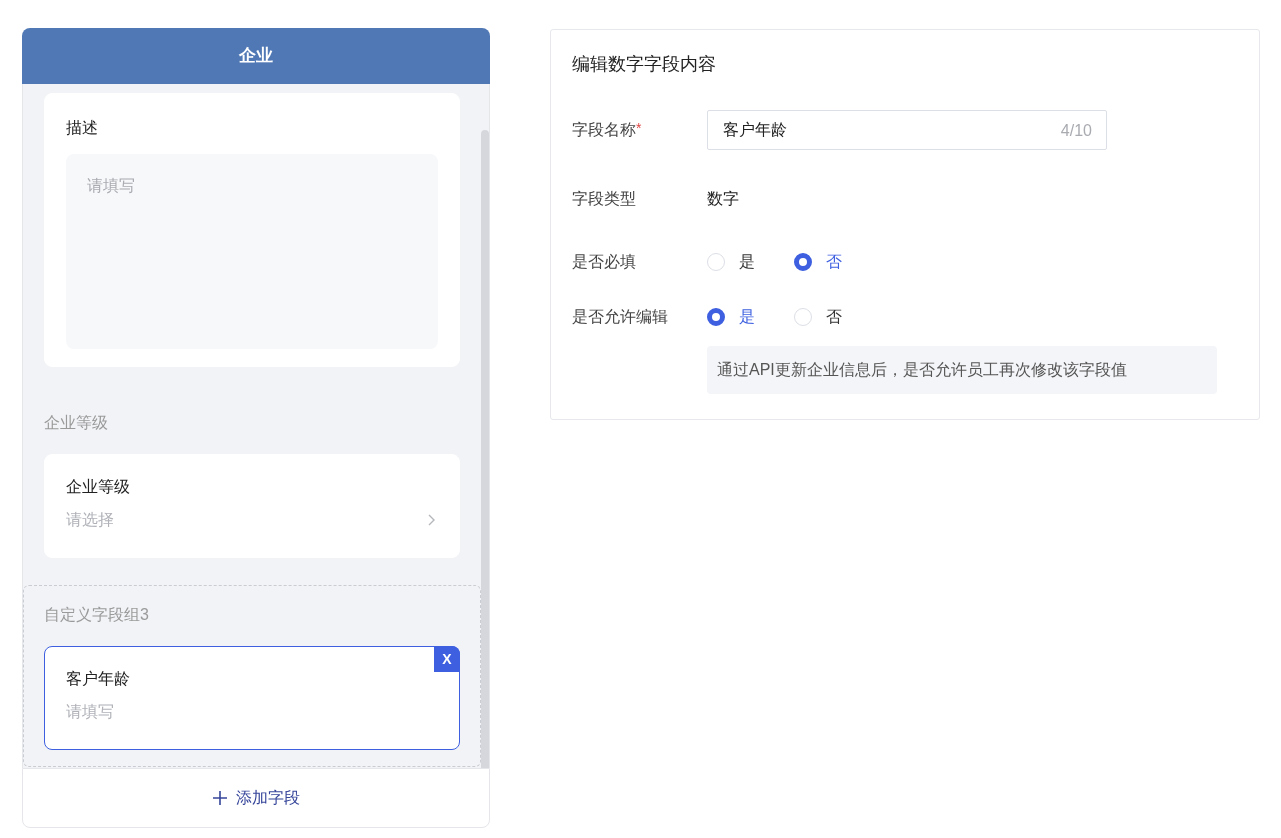 Image resolution: width=1281 pixels, height=838 pixels. Describe the element at coordinates (256, 798) in the screenshot. I see `add-field-button: 添加字段` at that location.